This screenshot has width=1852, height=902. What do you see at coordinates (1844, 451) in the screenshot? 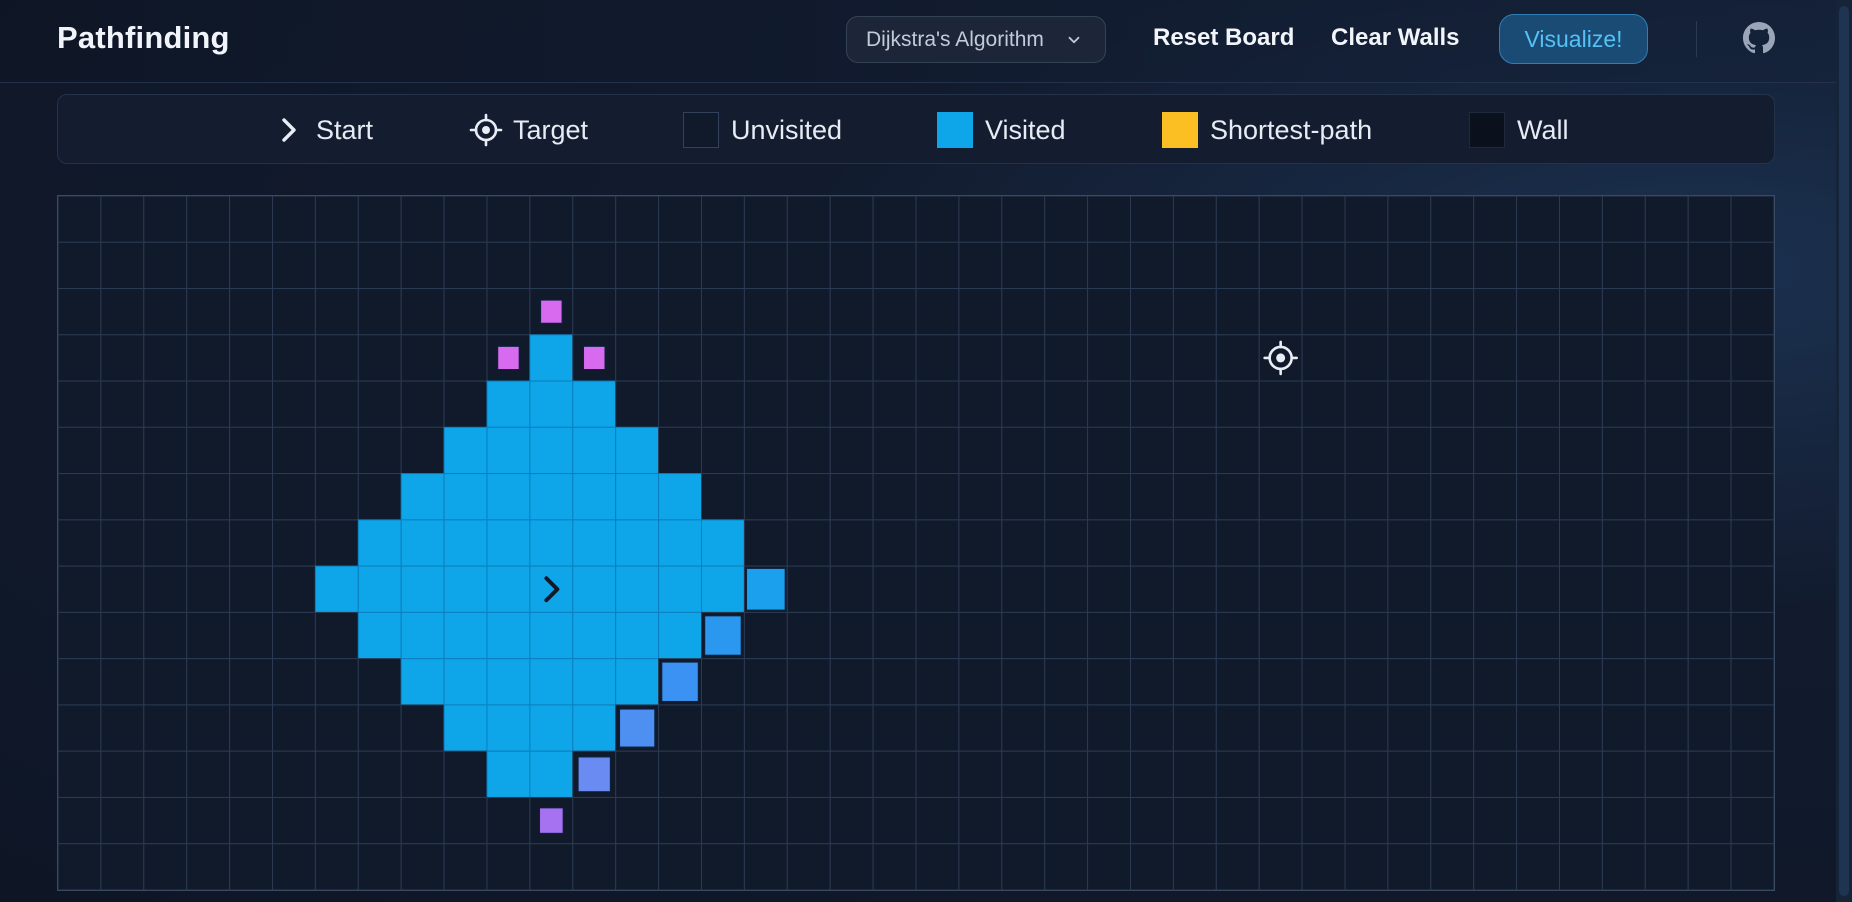
I see `scrollbar-thumb` at bounding box center [1844, 451].